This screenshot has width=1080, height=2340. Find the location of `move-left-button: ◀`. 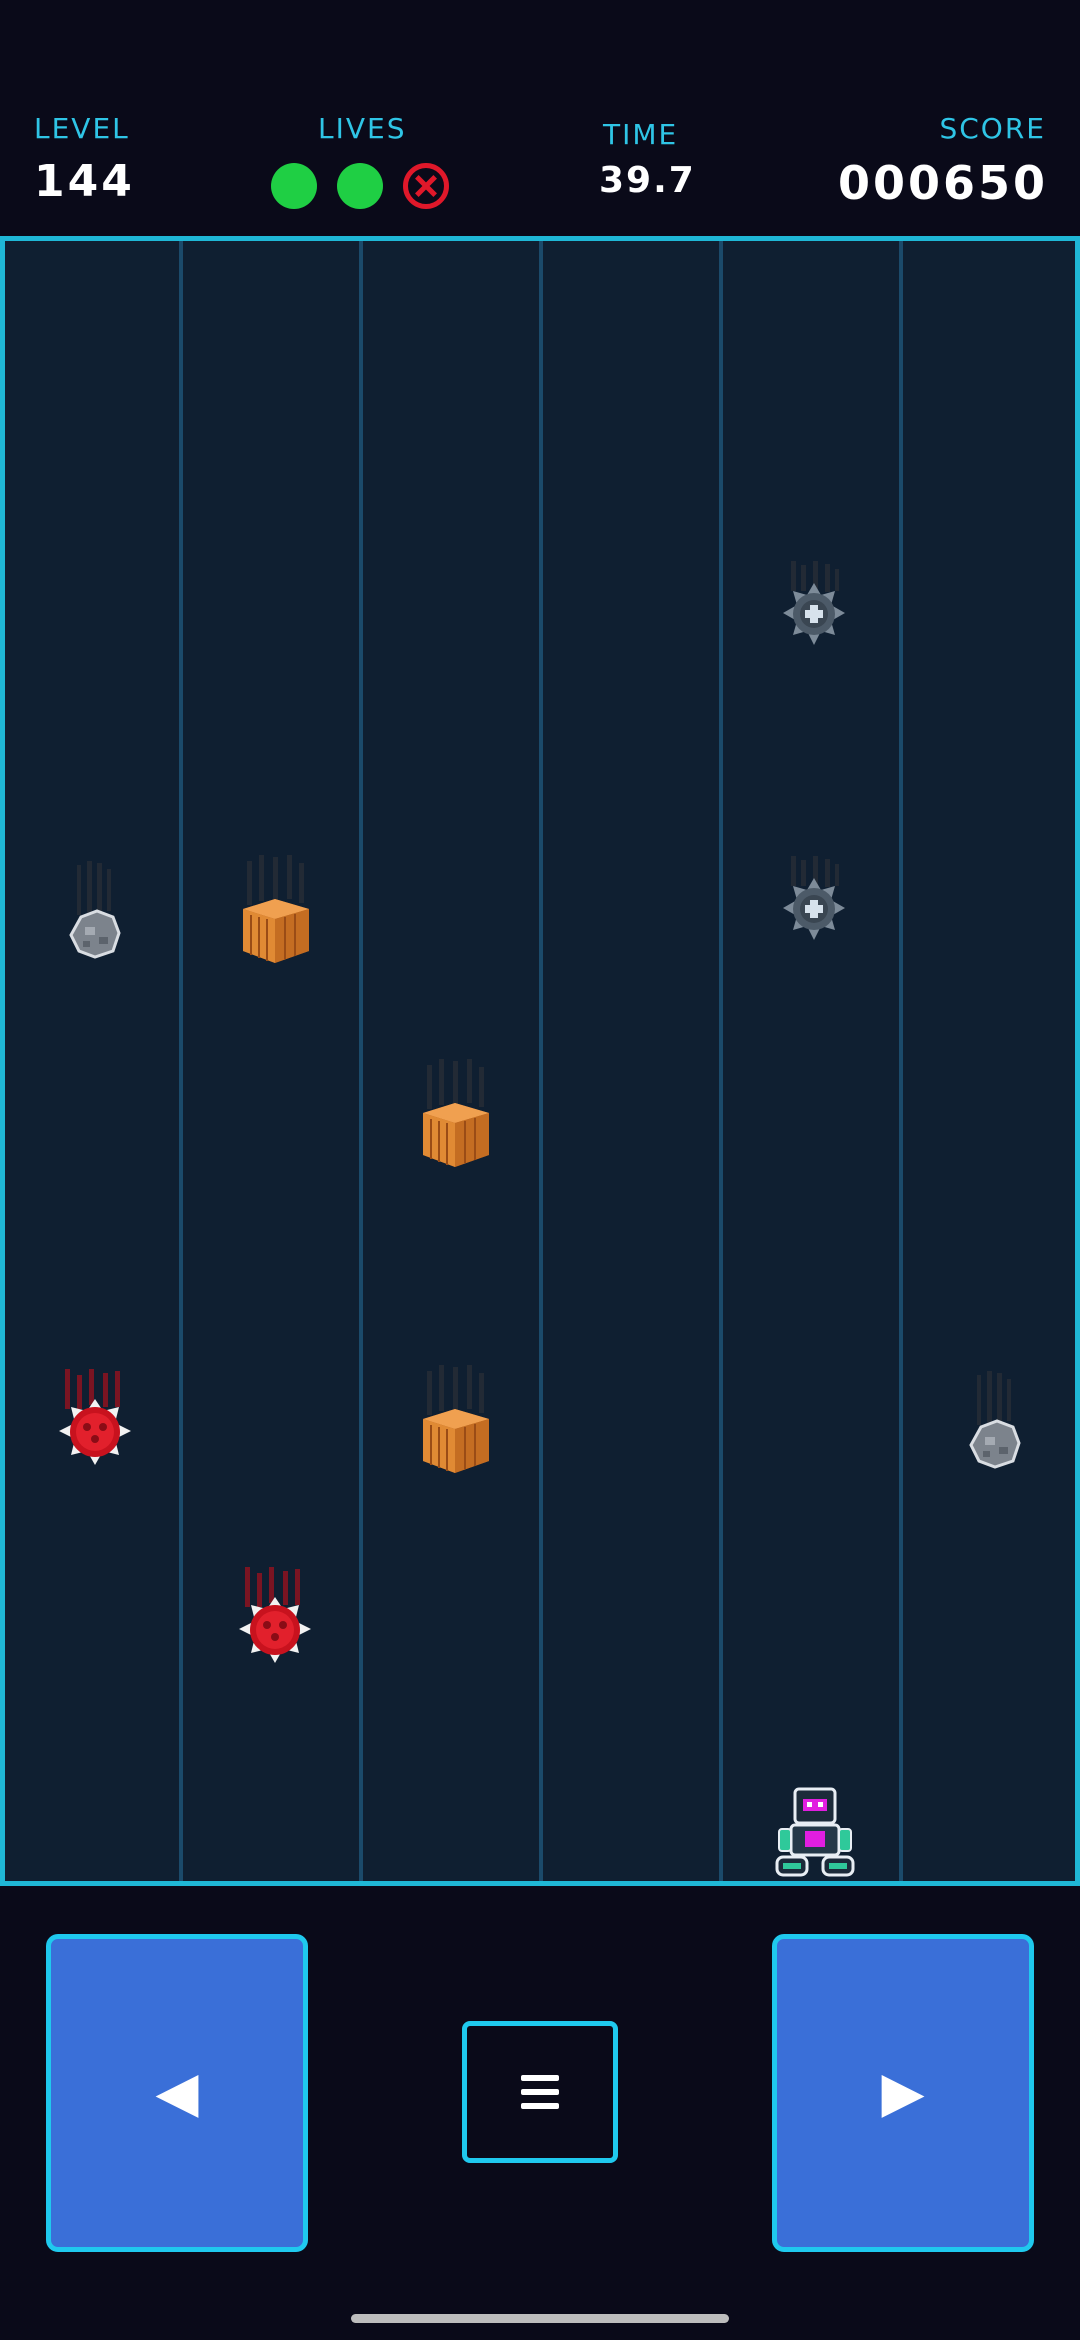

move-left-button: ◀ is located at coordinates (177, 2093).